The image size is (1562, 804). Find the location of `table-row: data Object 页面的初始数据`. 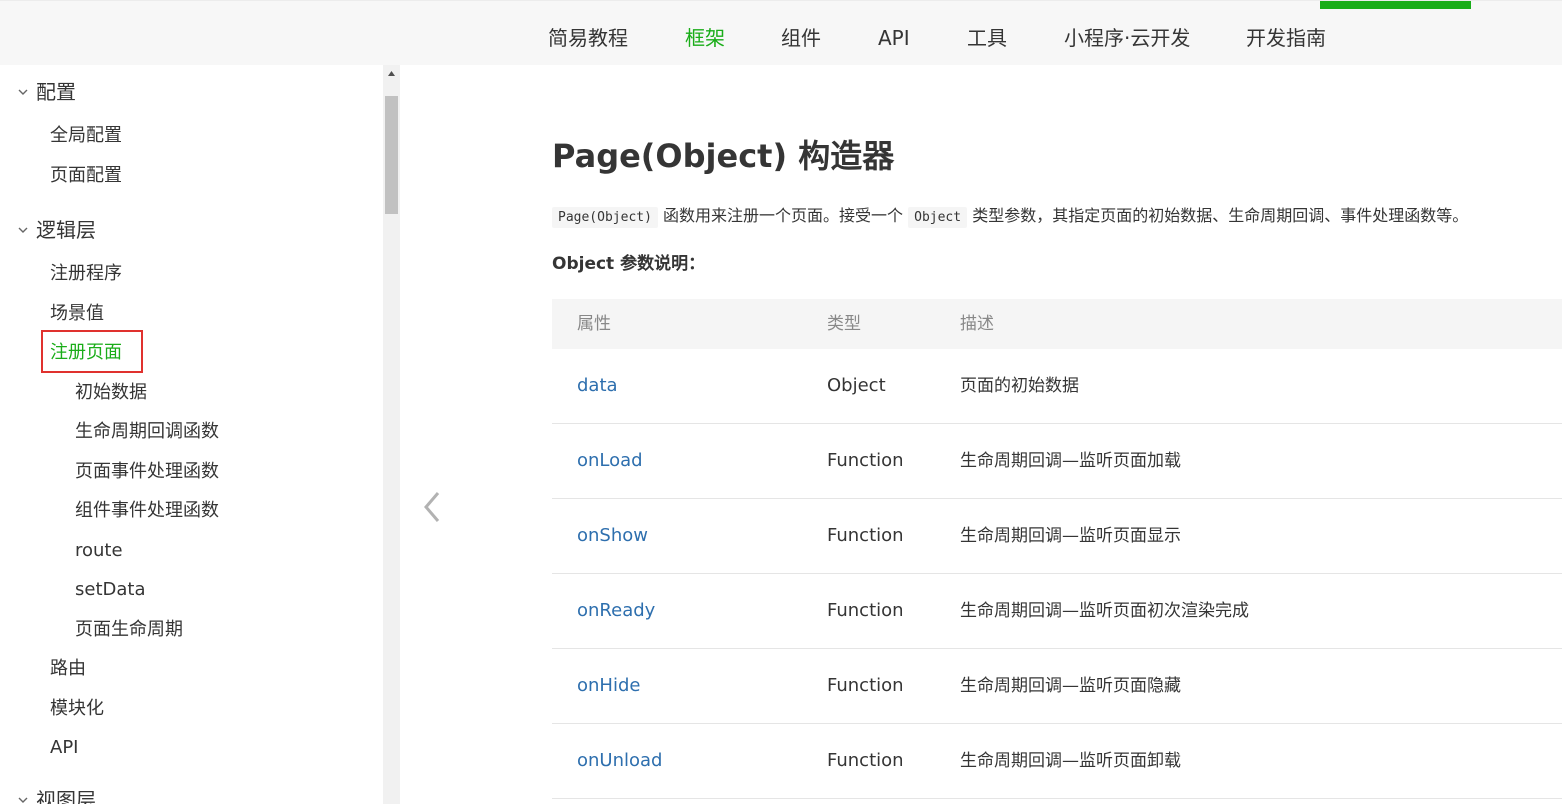

table-row: data Object 页面的初始数据 is located at coordinates (1057, 386).